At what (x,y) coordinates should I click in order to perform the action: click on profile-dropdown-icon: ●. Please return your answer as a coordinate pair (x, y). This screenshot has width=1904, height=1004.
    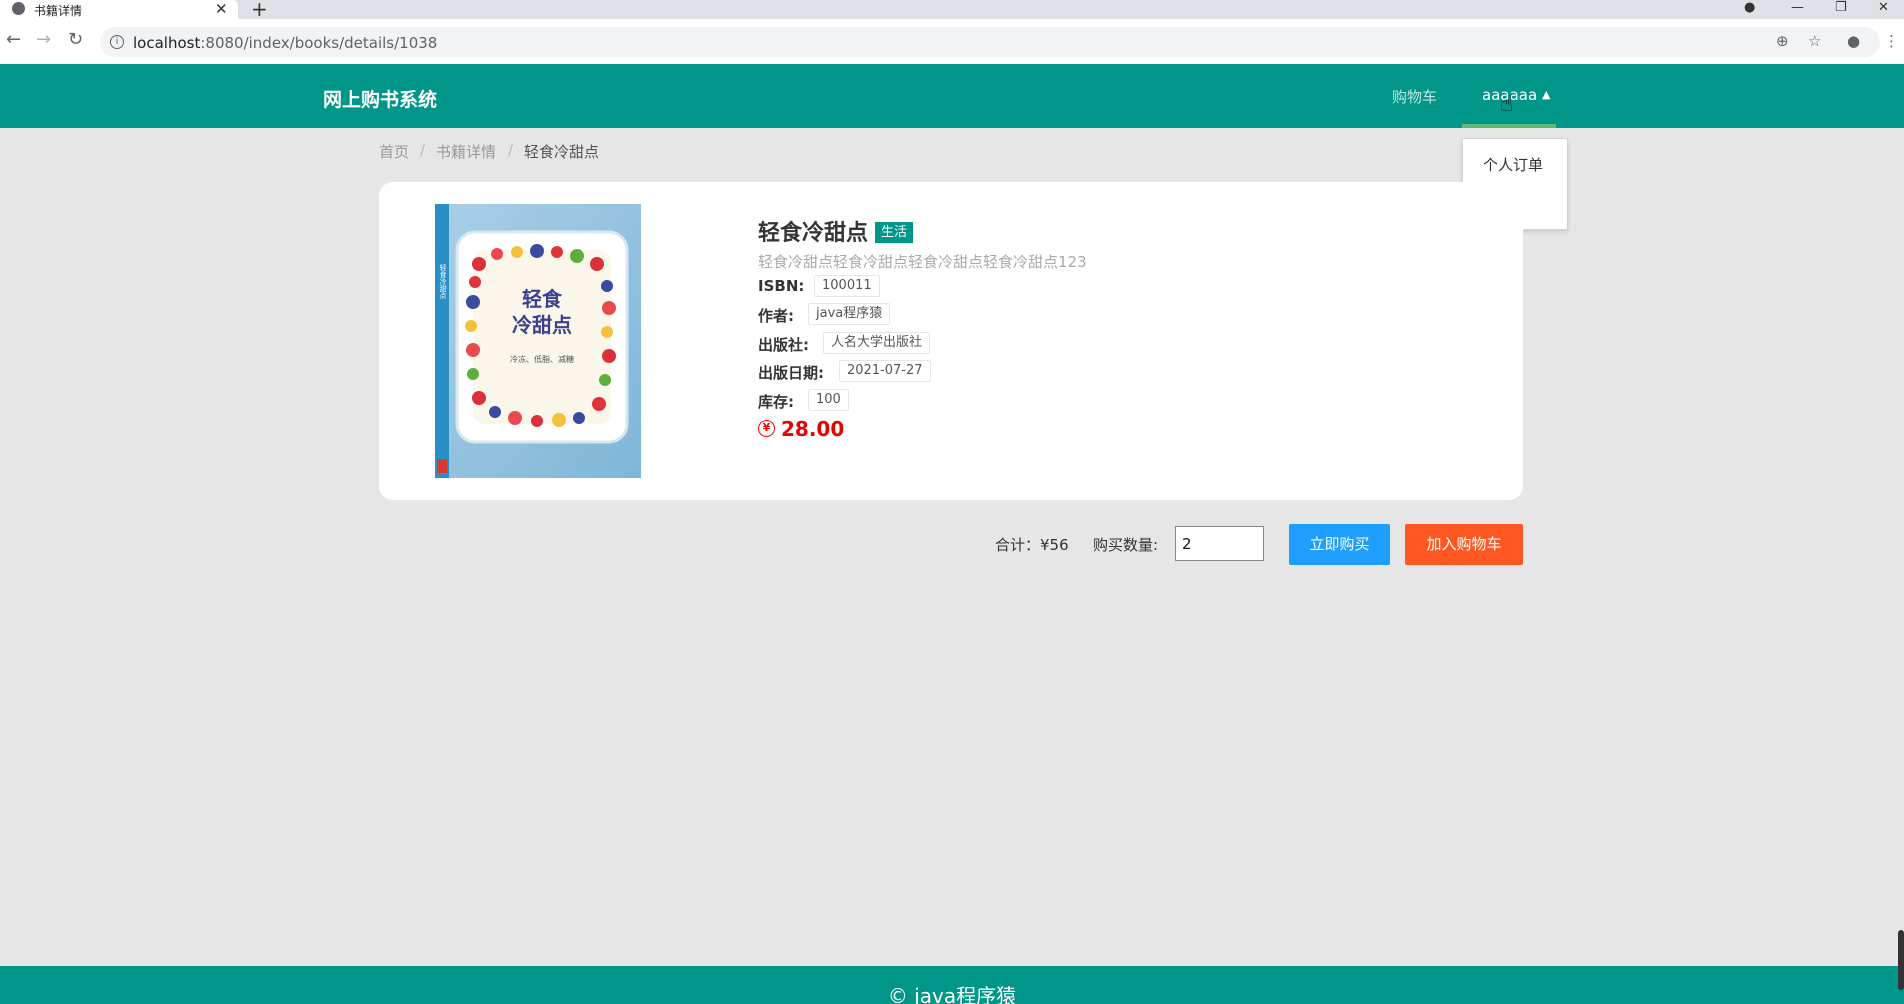
    Looking at the image, I should click on (1749, 7).